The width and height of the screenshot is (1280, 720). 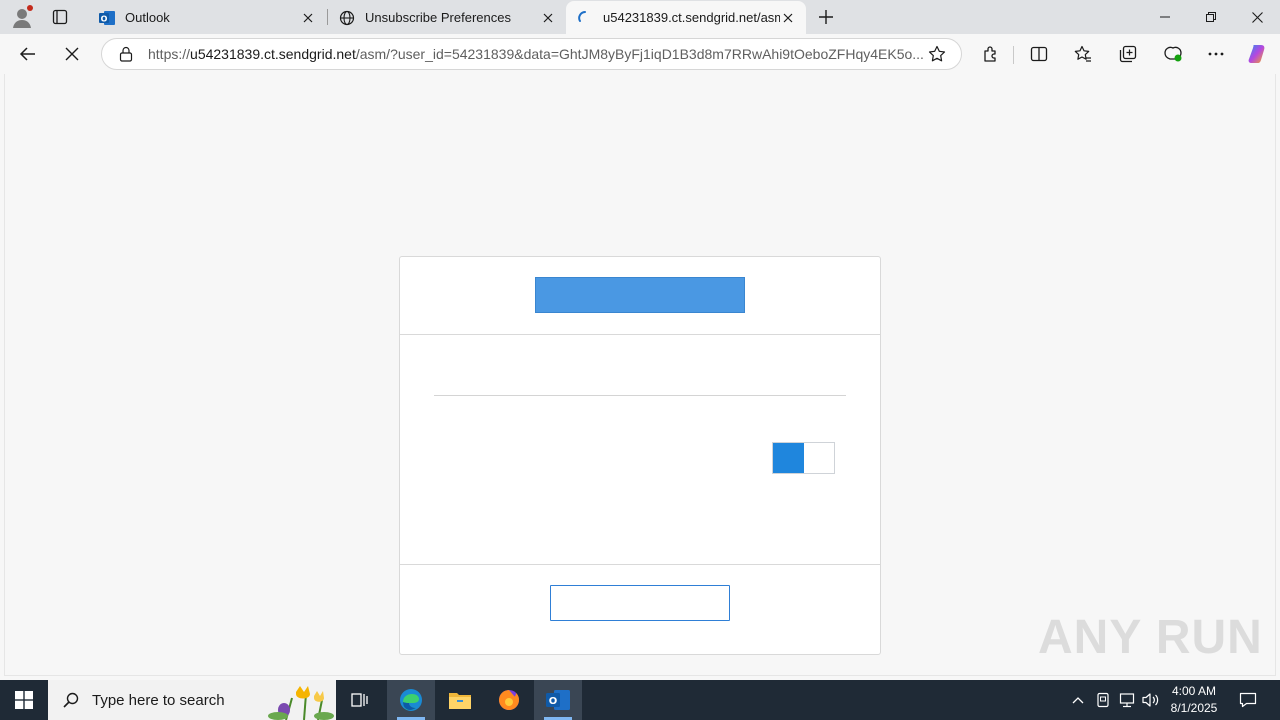 I want to click on tab-outlook: O Outlook, so click(x=207, y=17).